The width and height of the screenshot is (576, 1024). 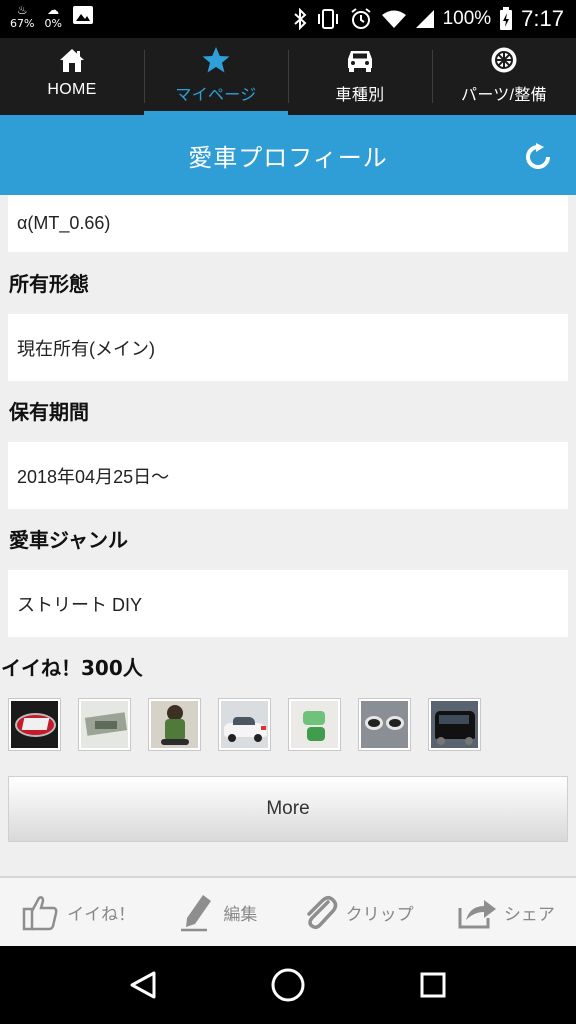 What do you see at coordinates (49, 284) in the screenshot?
I see `ownership-heading: 所有形態` at bounding box center [49, 284].